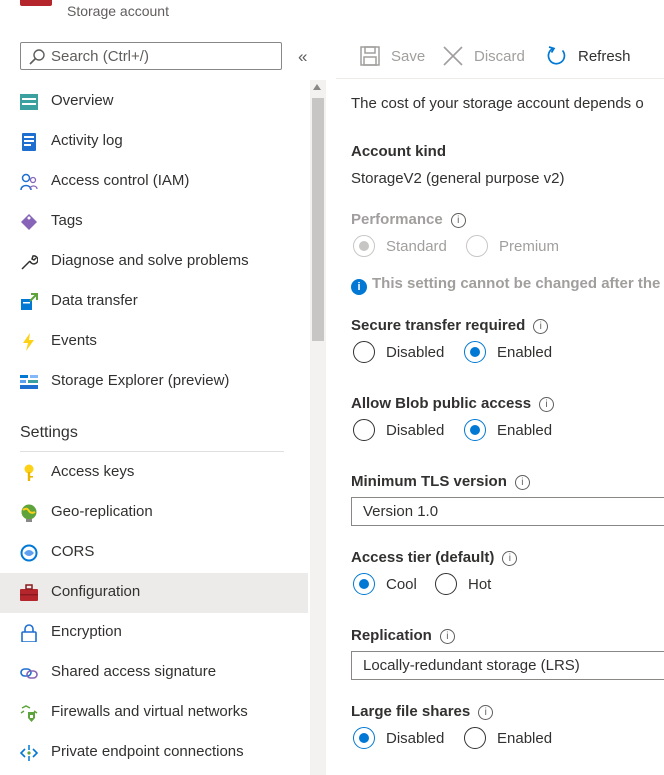  Describe the element at coordinates (67, 220) in the screenshot. I see `sidebar-item-label: Tags` at that location.